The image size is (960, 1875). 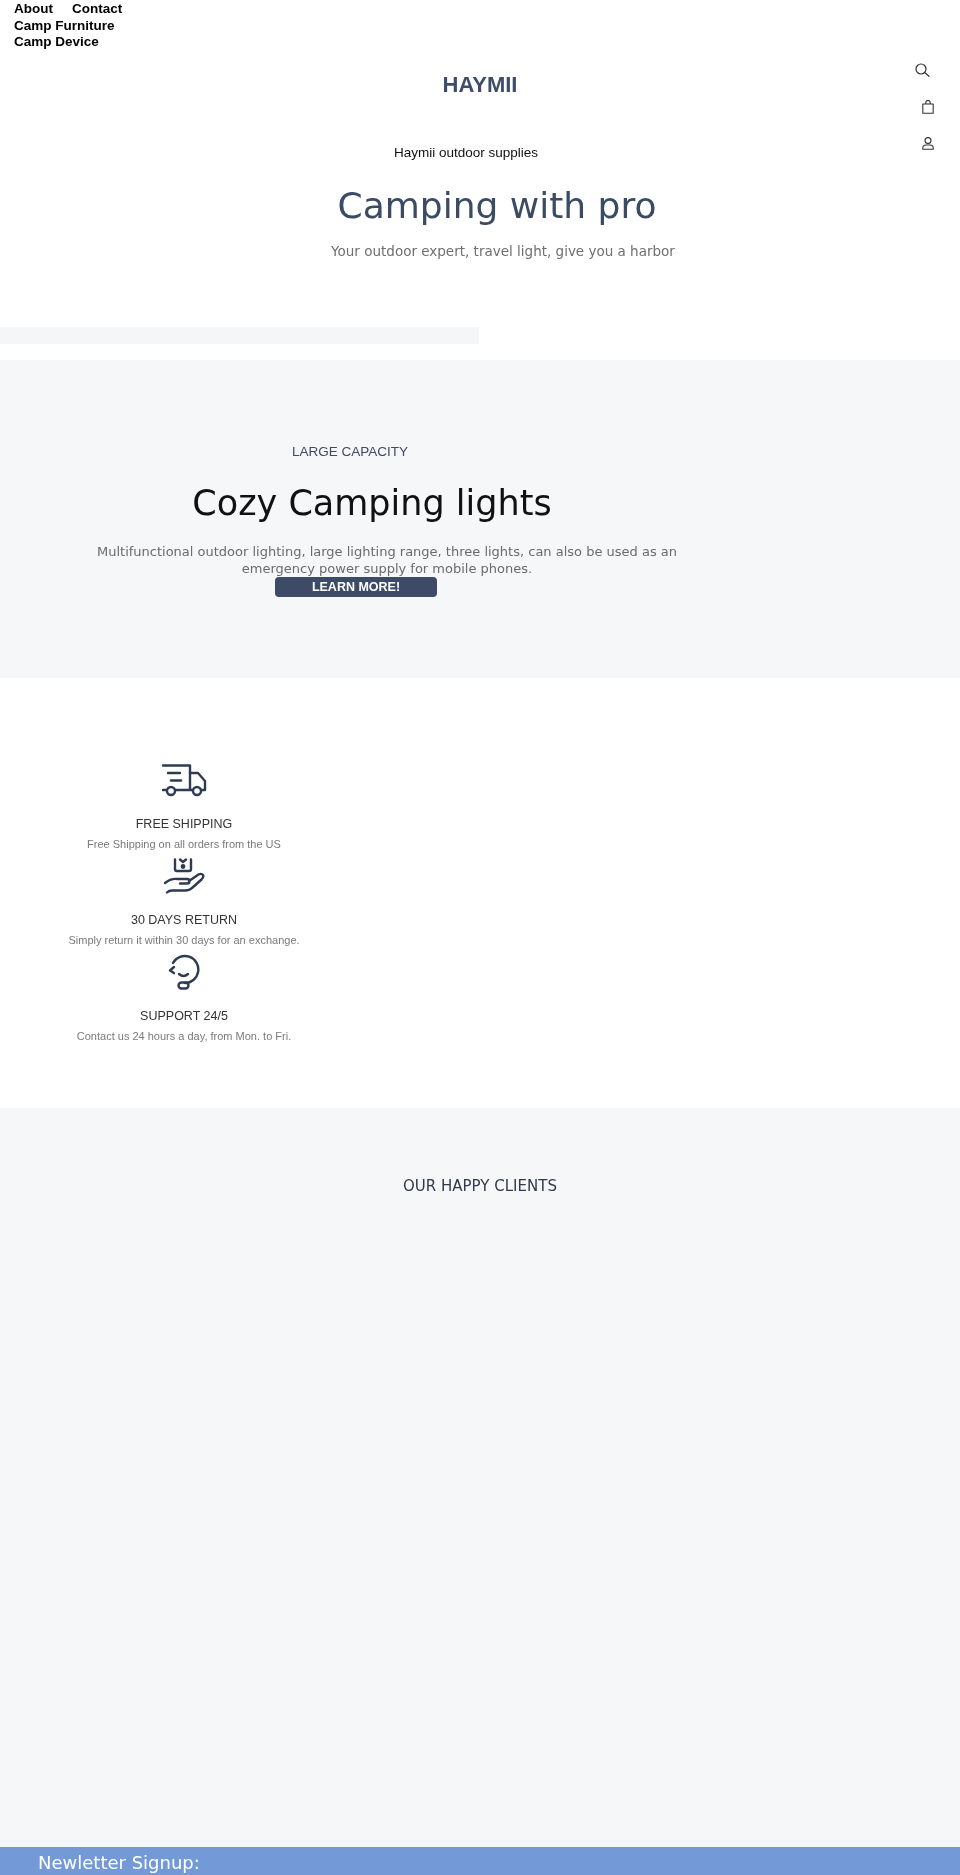 I want to click on nav-link: Contact, so click(x=97, y=9).